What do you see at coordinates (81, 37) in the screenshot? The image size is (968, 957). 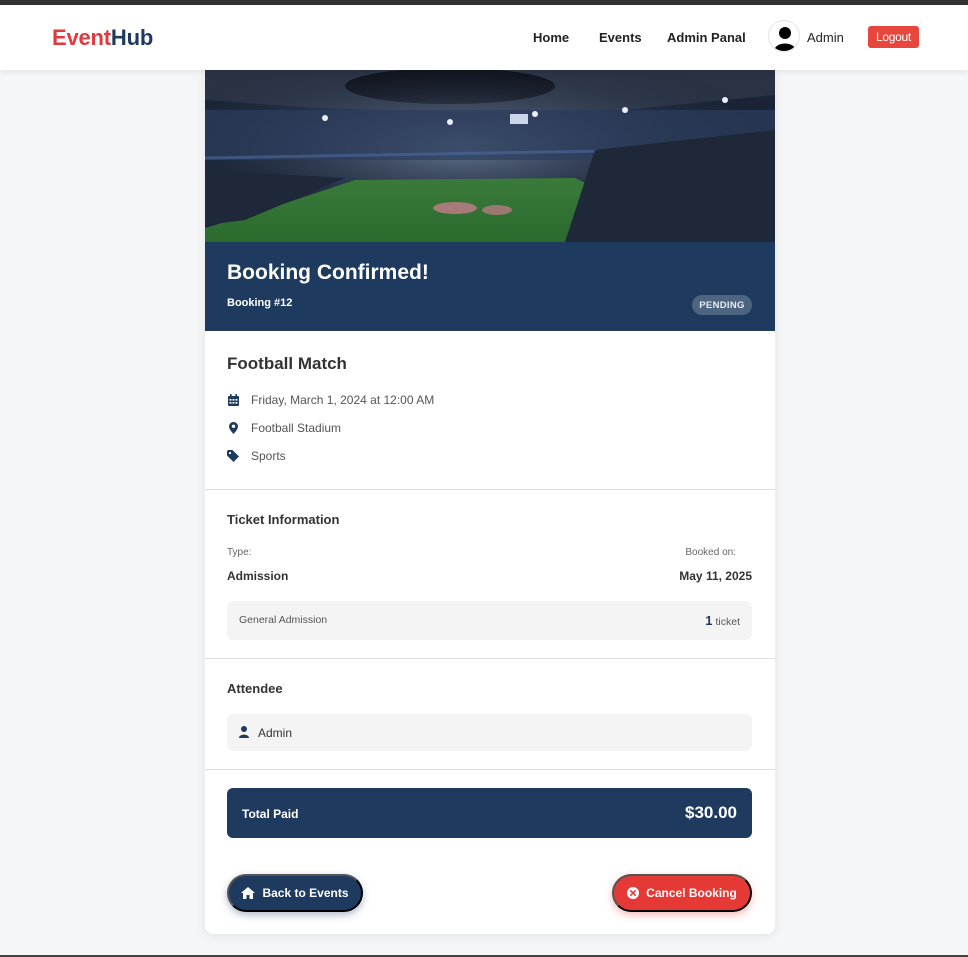 I see `brand-part-1: Event` at bounding box center [81, 37].